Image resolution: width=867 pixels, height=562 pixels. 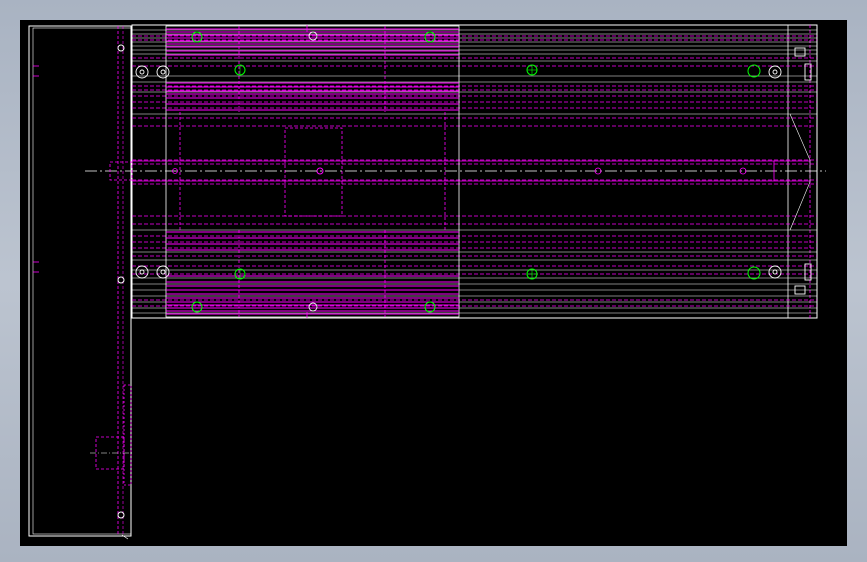 I want to click on side-hole-mid, so click(x=121, y=280).